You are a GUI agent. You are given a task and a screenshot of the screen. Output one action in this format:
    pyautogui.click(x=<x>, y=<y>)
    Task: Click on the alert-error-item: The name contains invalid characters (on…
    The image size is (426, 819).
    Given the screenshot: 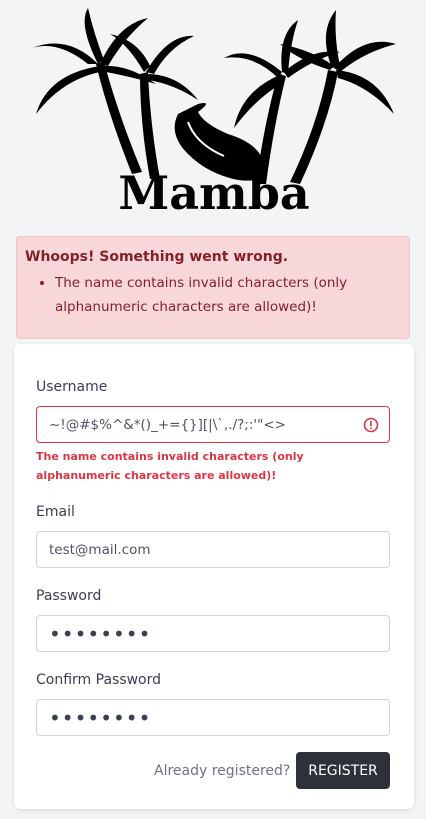 What is the action you would take?
    pyautogui.click(x=227, y=295)
    